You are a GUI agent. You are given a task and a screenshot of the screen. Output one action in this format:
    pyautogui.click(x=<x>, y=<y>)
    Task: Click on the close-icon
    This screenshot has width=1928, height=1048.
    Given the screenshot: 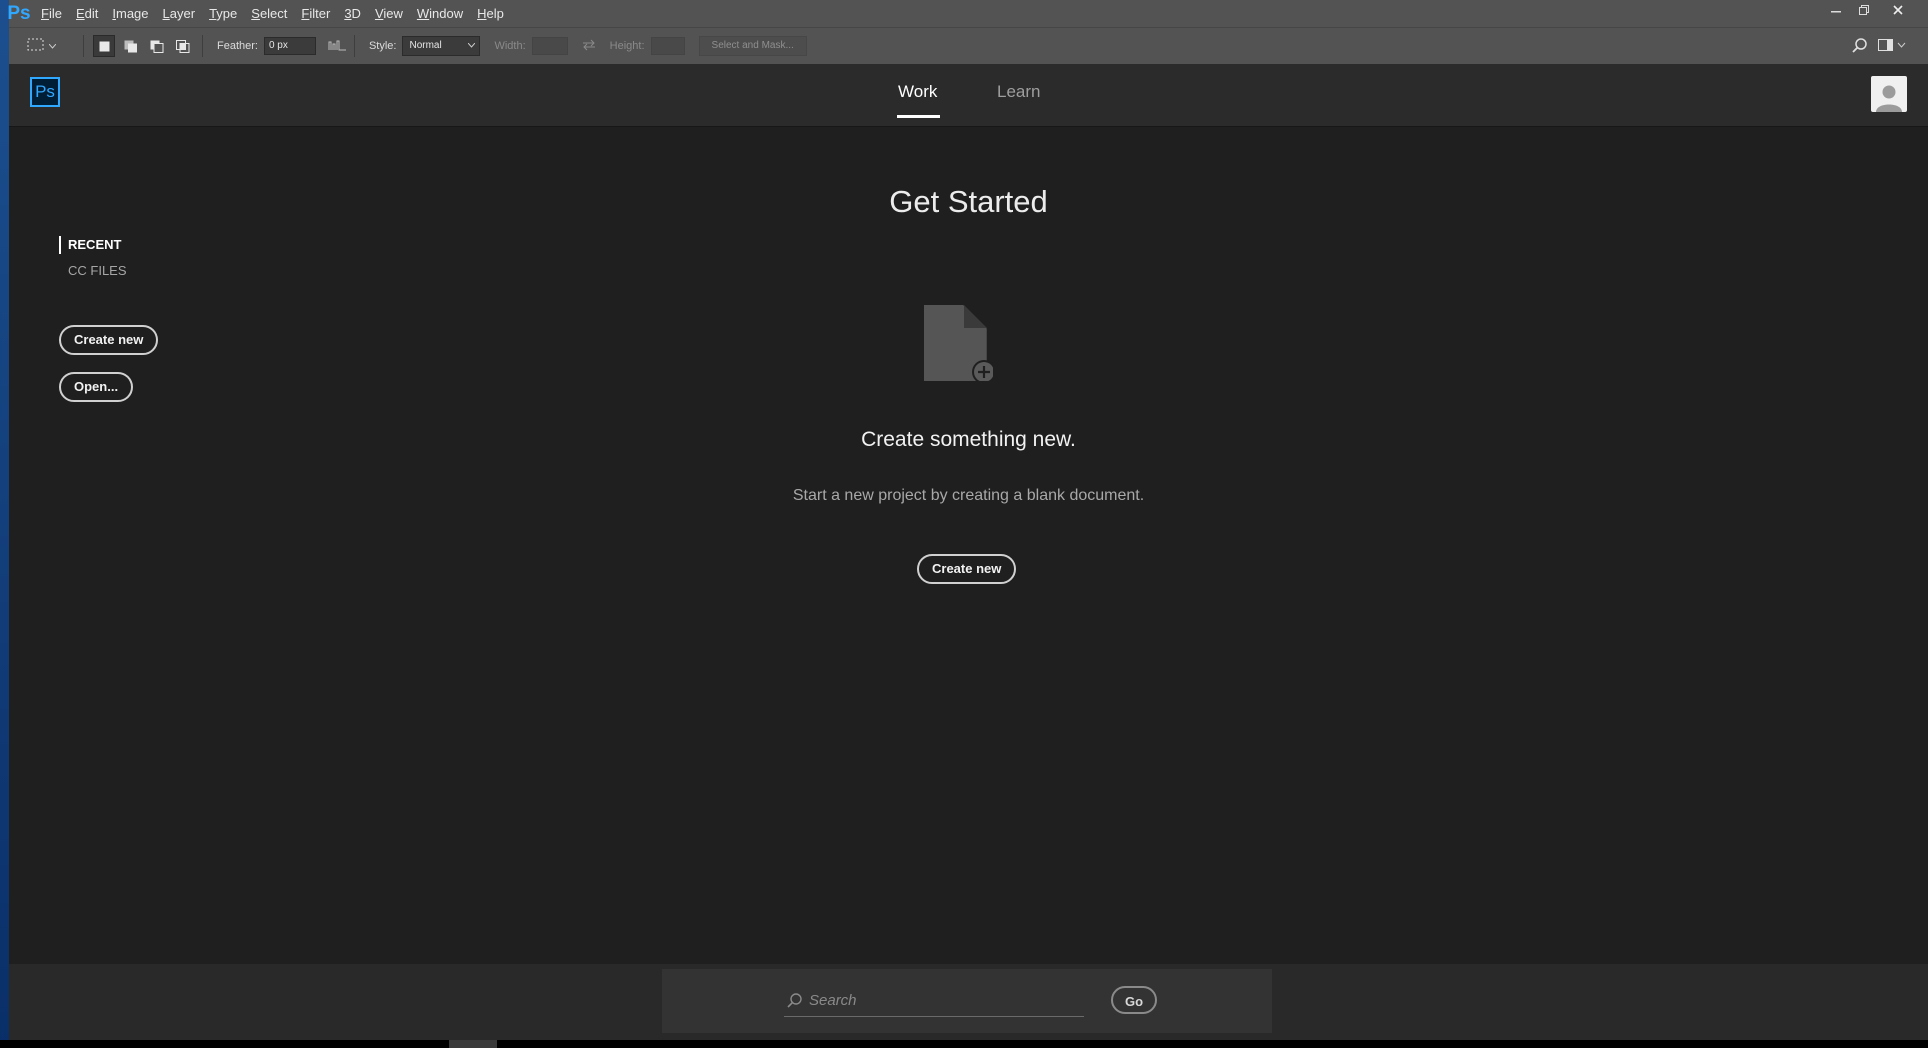 What is the action you would take?
    pyautogui.click(x=1898, y=10)
    